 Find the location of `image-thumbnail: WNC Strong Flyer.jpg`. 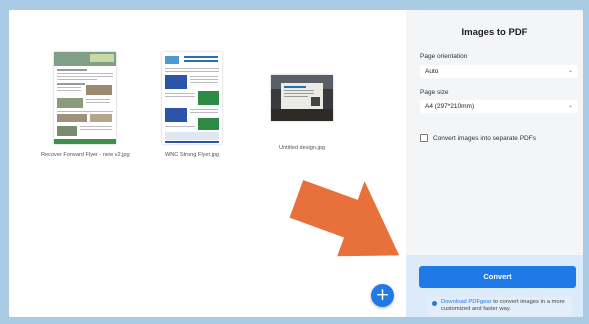

image-thumbnail: WNC Strong Flyer.jpg is located at coordinates (192, 105).